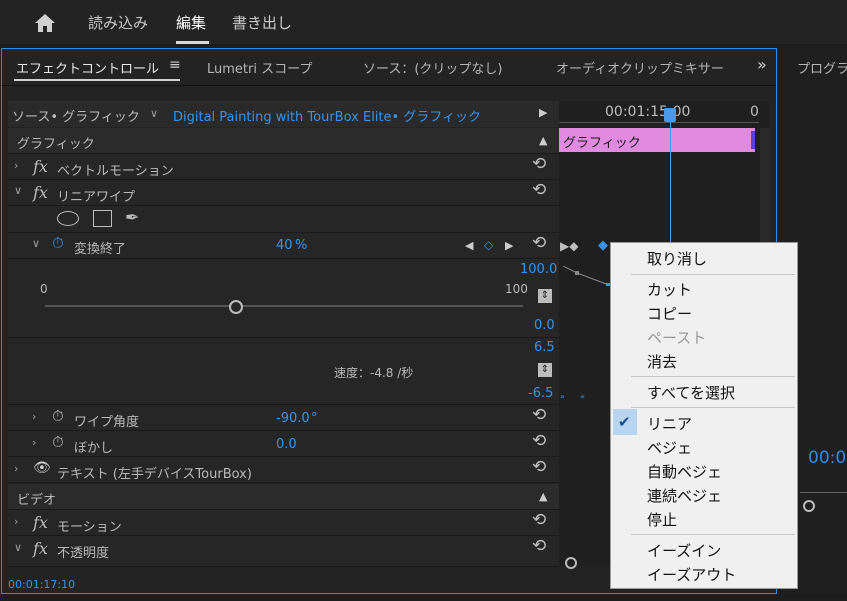  Describe the element at coordinates (96, 197) in the screenshot. I see `effect-linear-wipe-label: リニアワイプ` at that location.